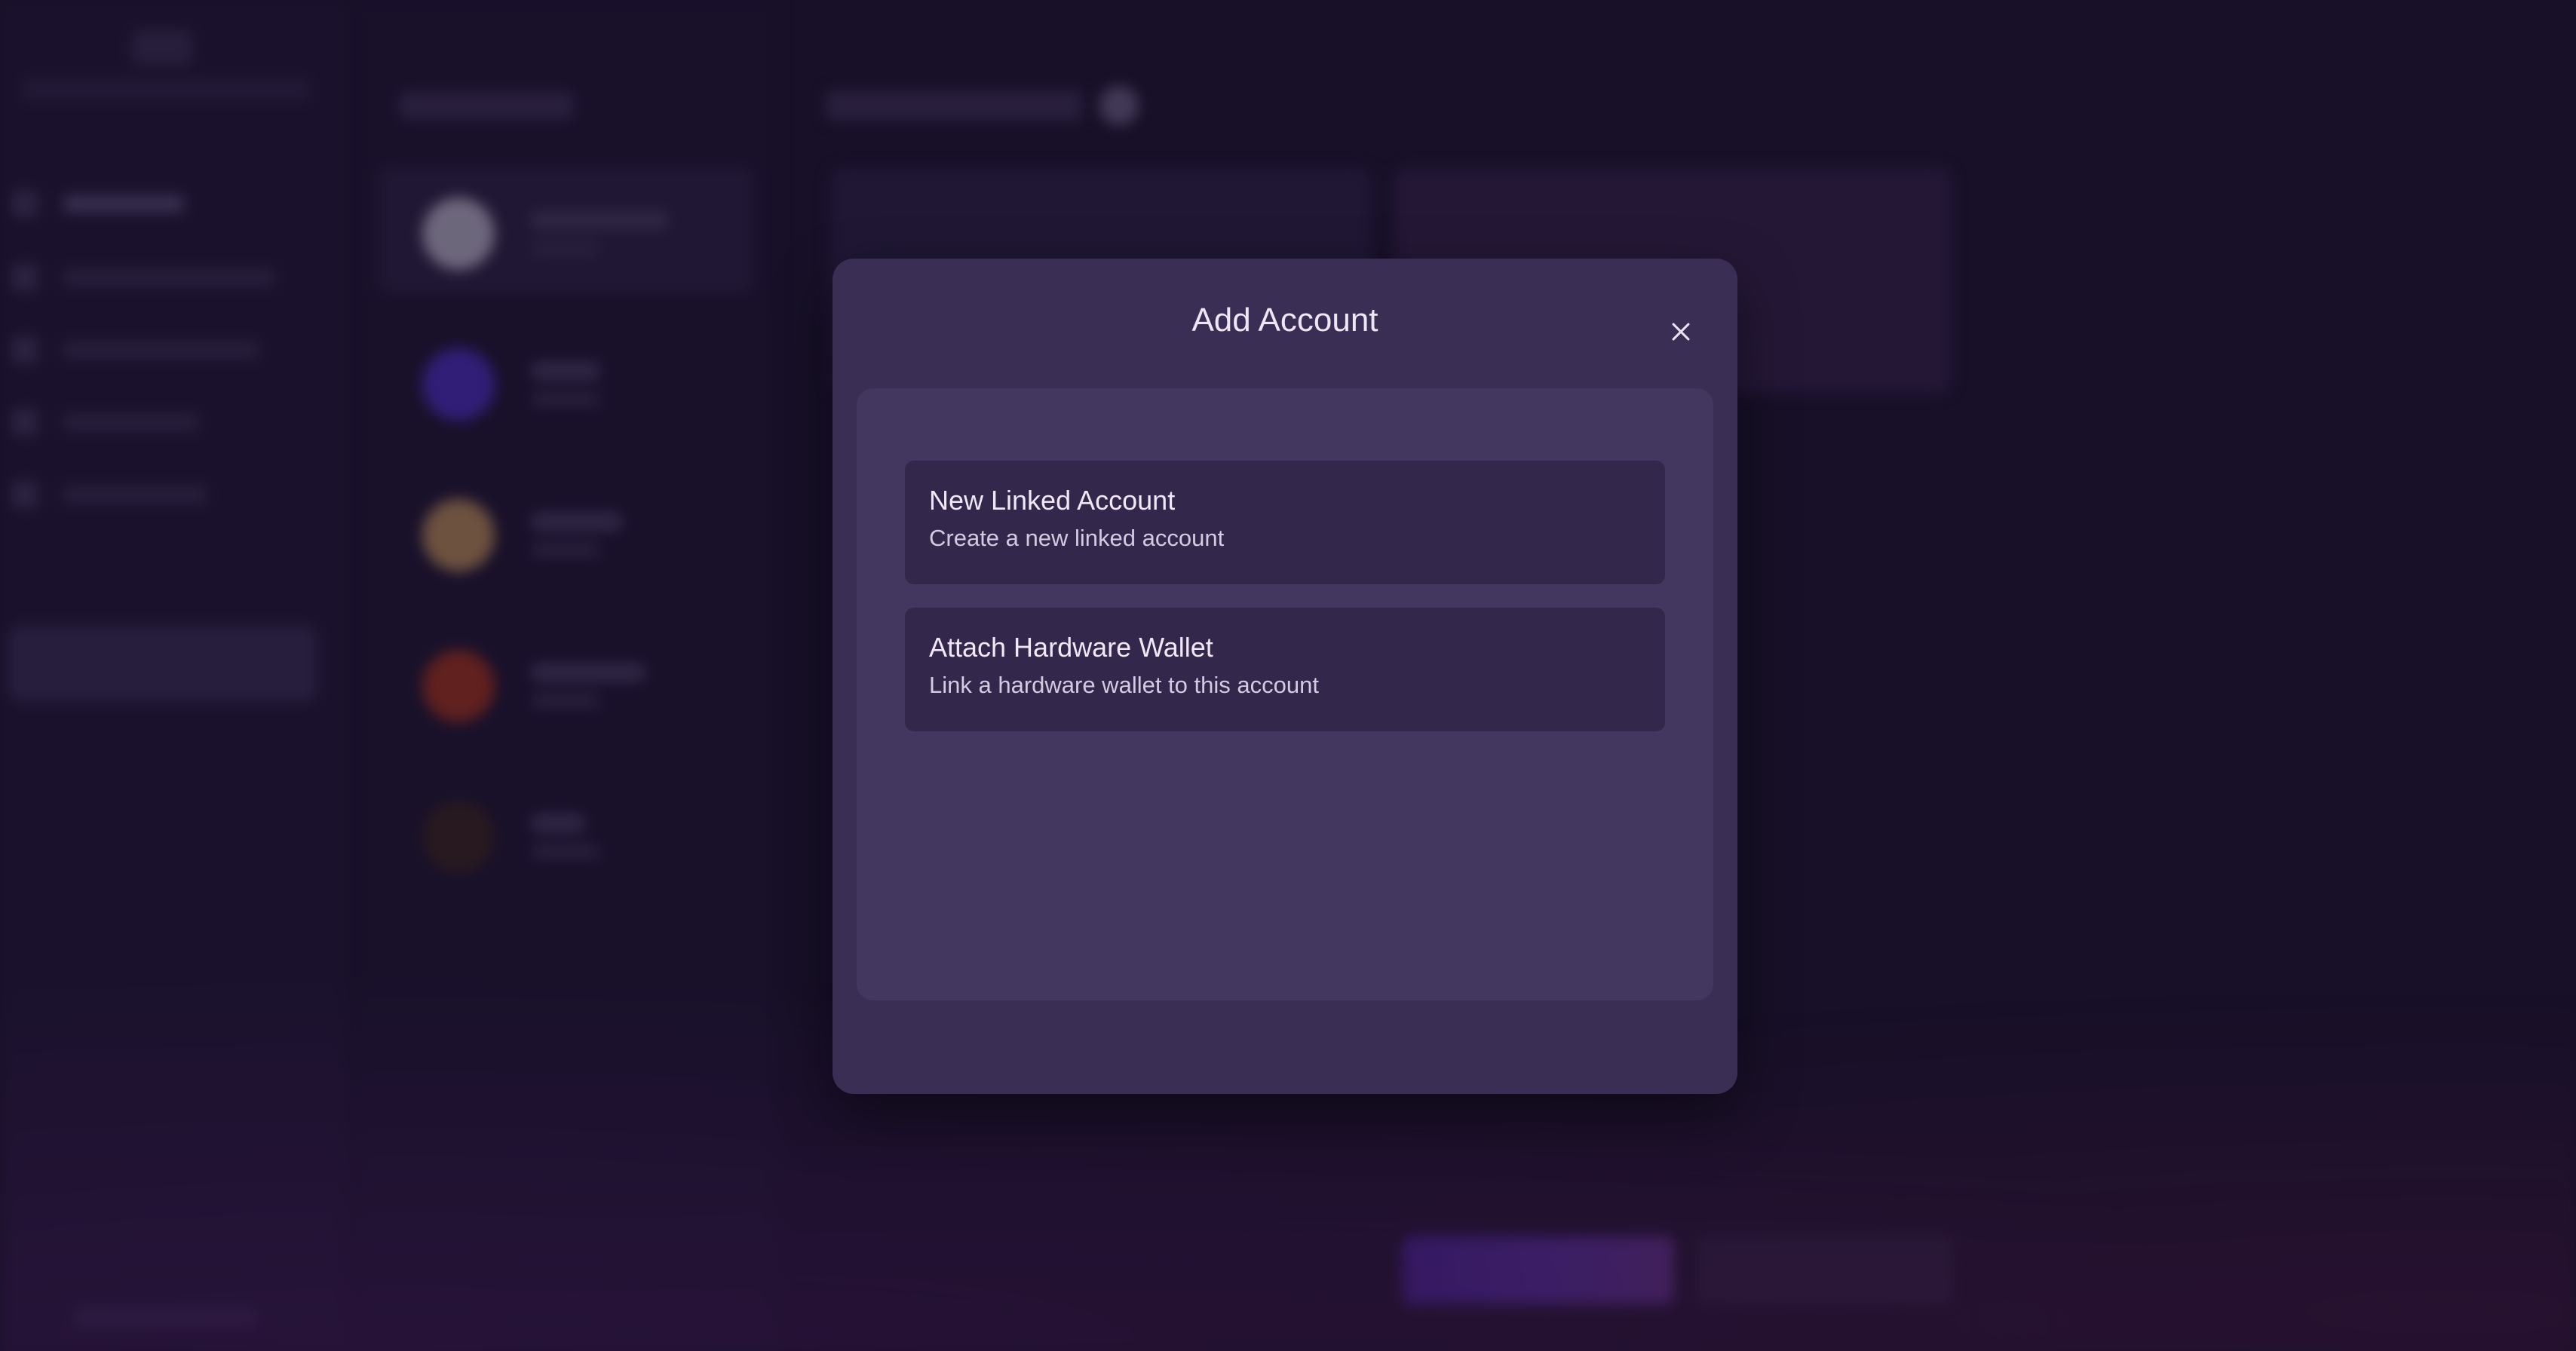  What do you see at coordinates (1052, 500) in the screenshot?
I see `option-title: New Linked Account` at bounding box center [1052, 500].